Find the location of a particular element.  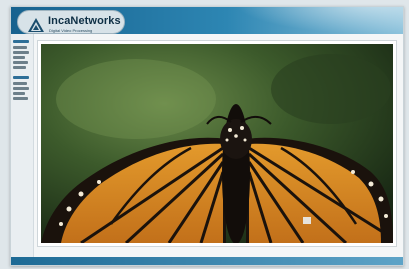

inca-triangle-logo-icon is located at coordinates (36, 25).